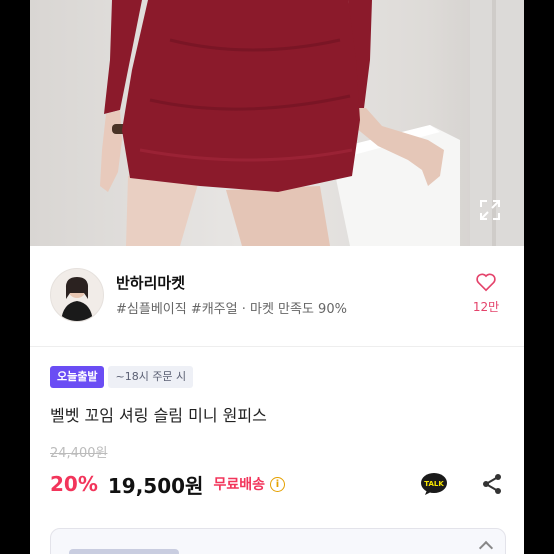 This screenshot has height=554, width=554. I want to click on original-price: 24,400원, so click(79, 453).